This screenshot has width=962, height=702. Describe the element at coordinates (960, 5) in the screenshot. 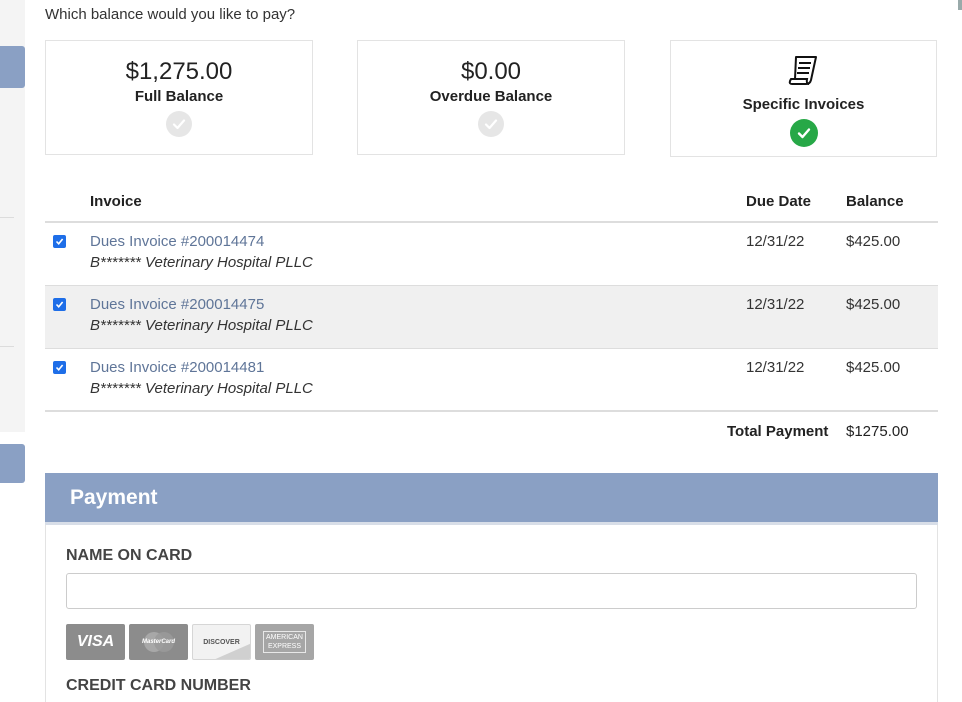

I see `scrollbar-thumb` at that location.